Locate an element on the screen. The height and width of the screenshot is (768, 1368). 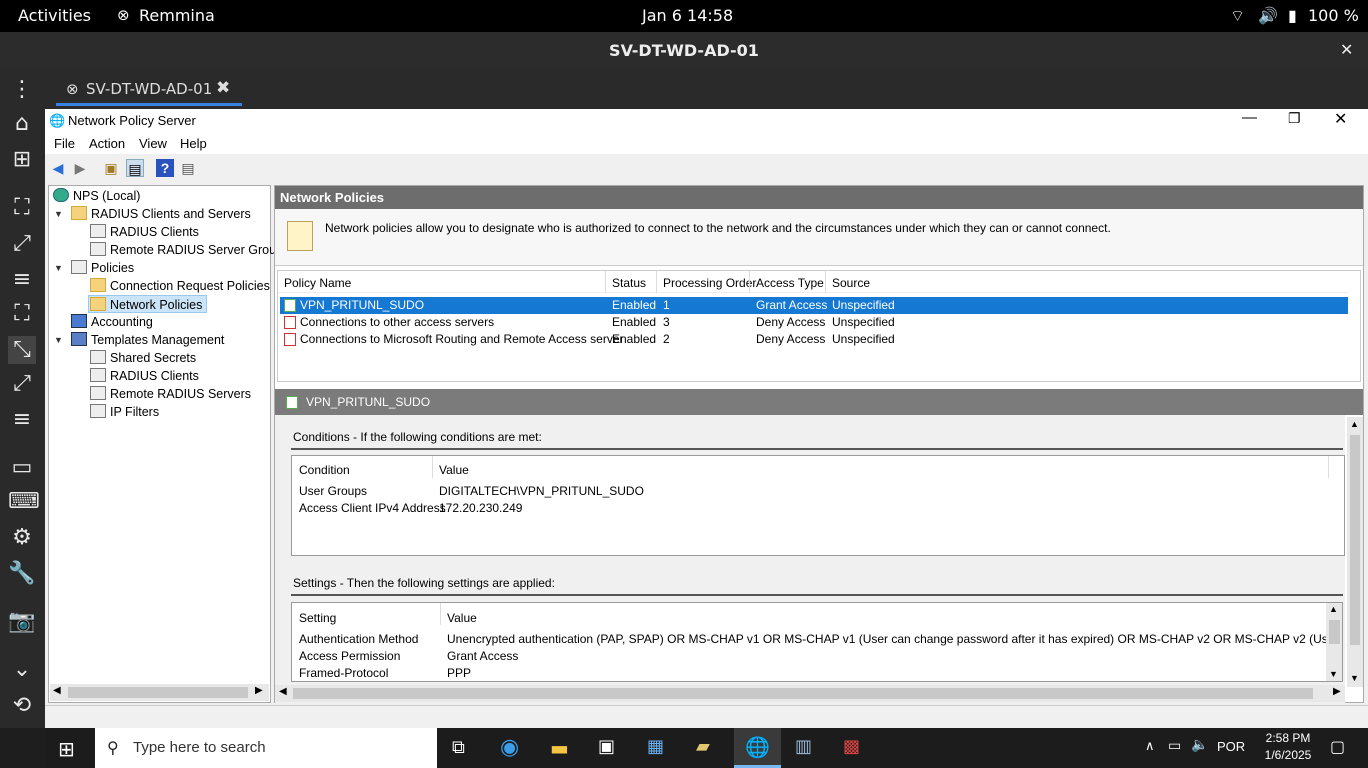
menu-help: Help is located at coordinates (193, 143).